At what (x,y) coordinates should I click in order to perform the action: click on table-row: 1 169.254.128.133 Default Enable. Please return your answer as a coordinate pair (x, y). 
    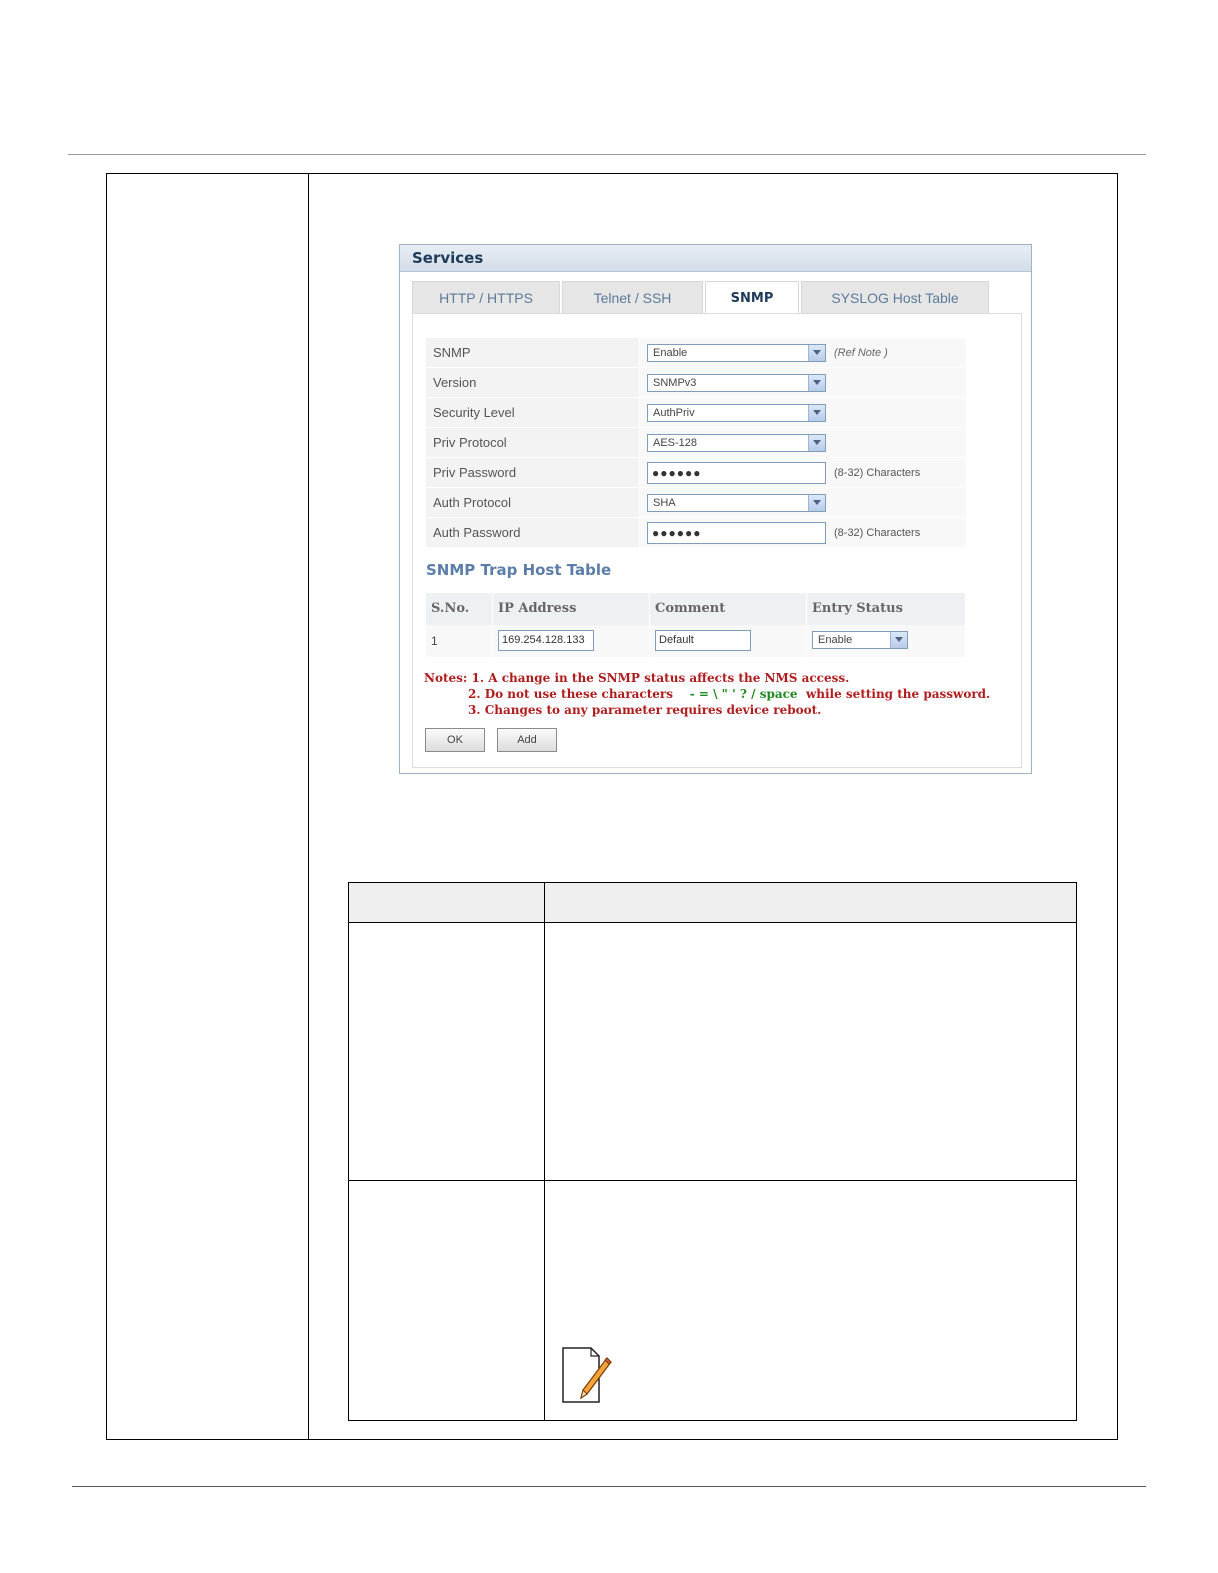
    Looking at the image, I should click on (696, 641).